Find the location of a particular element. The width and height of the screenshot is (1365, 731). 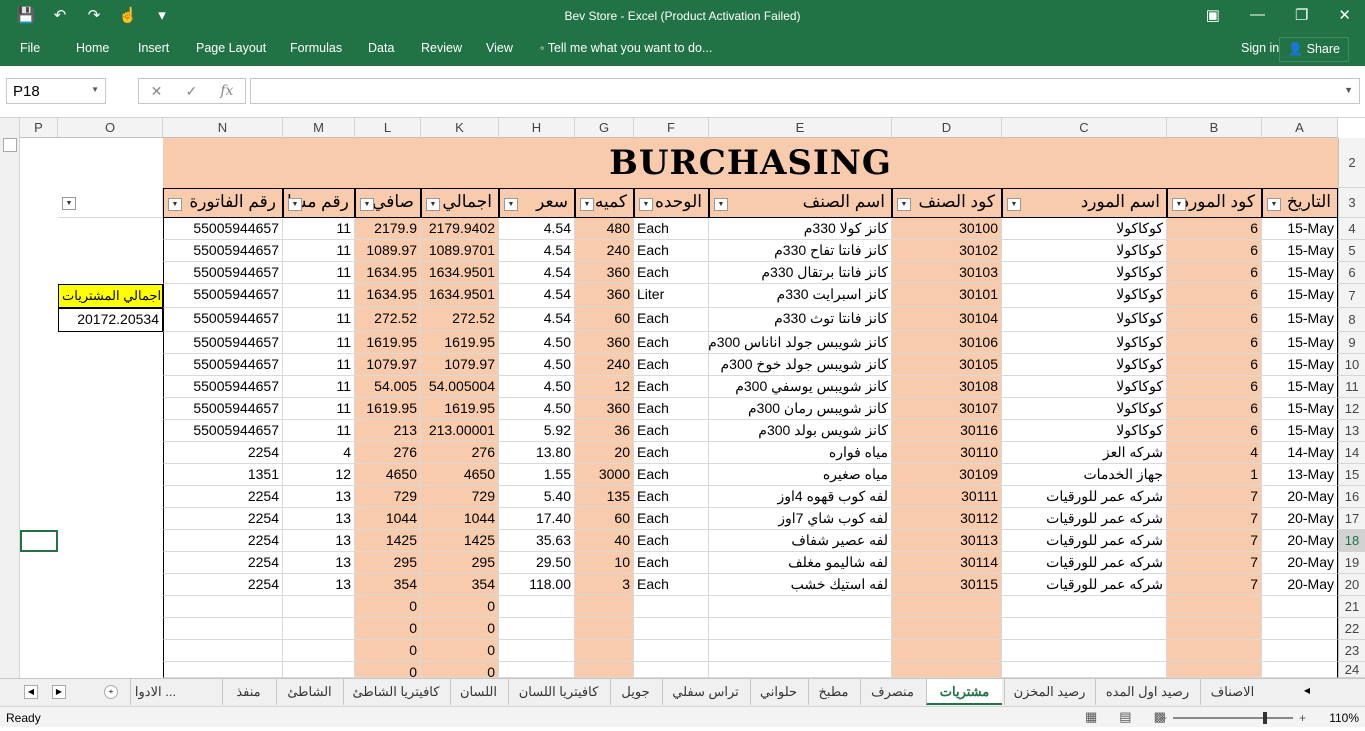

selected-cell-p18 is located at coordinates (39, 541).